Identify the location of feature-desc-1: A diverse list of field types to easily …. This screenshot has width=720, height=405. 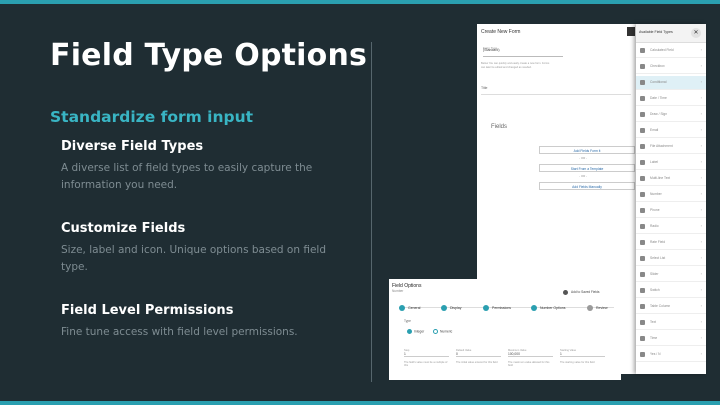
(187, 176).